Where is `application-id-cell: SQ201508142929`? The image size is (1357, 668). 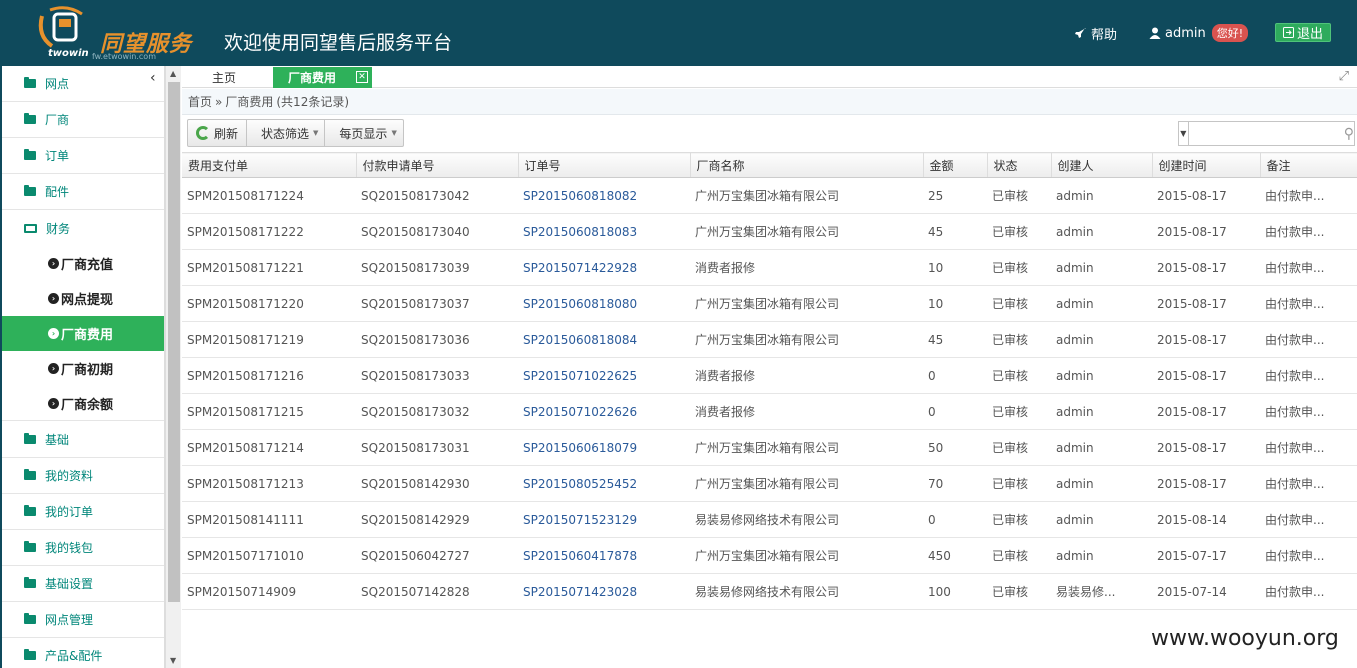
application-id-cell: SQ201508142929 is located at coordinates (437, 519).